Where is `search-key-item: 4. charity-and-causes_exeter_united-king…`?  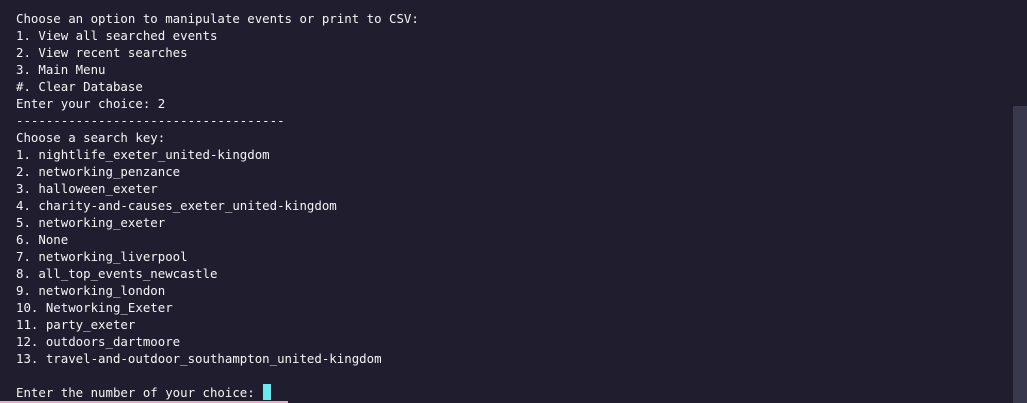
search-key-item: 4. charity-and-causes_exeter_united-king… is located at coordinates (176, 205).